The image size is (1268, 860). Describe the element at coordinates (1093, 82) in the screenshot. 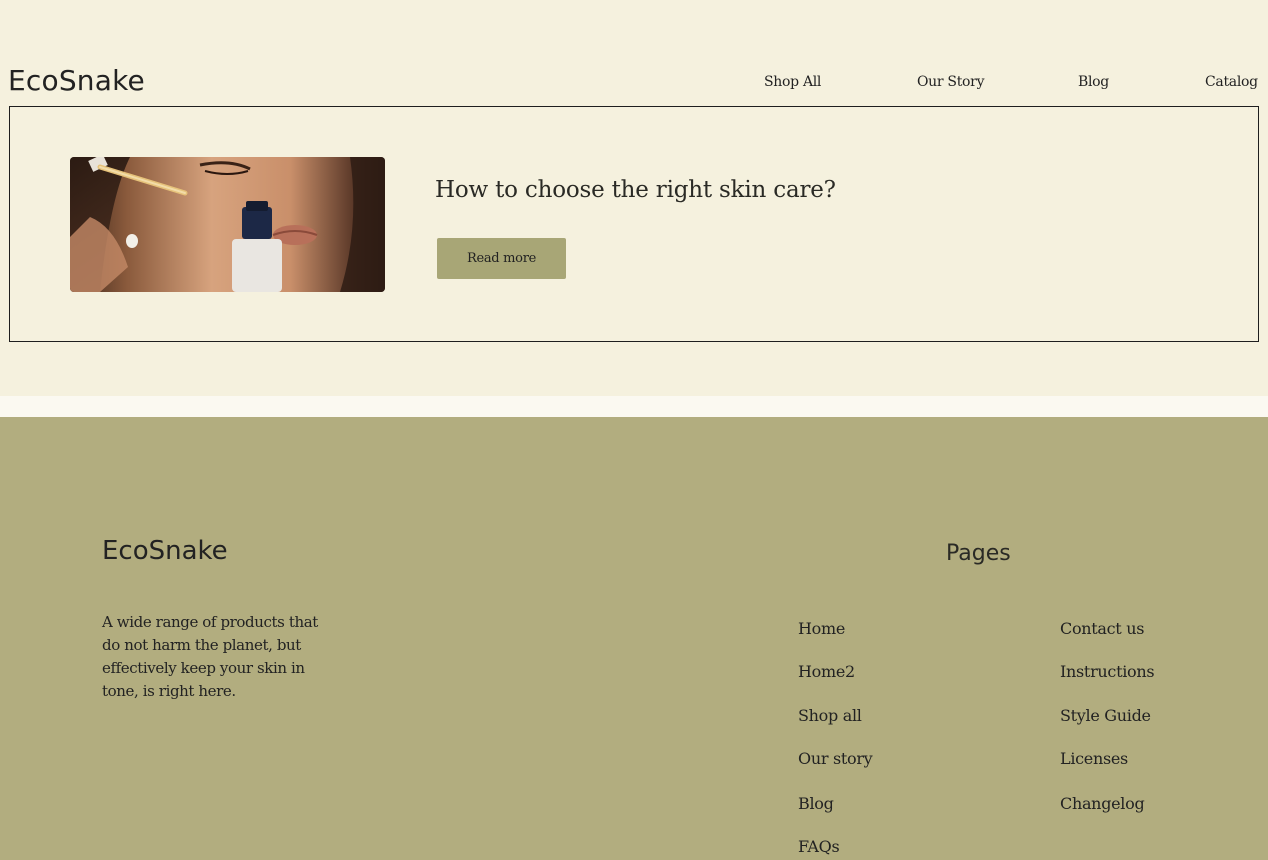

I see `nav-blog: Blog` at that location.